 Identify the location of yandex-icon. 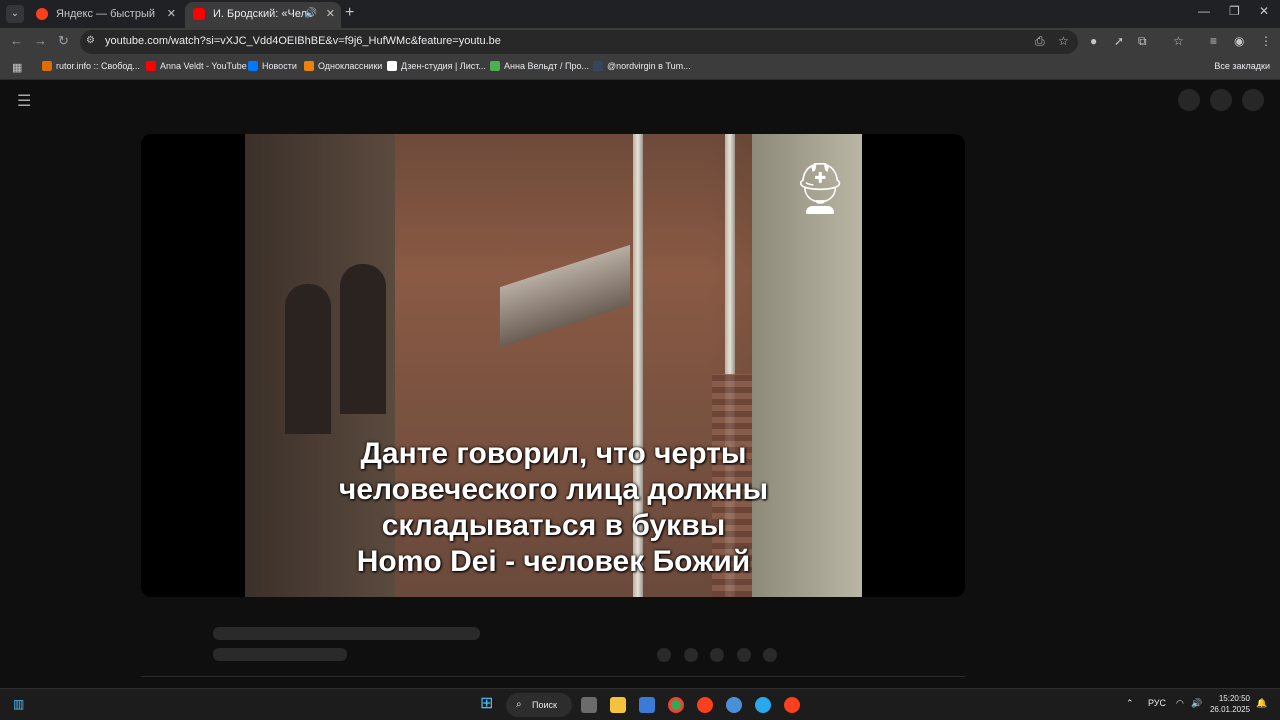
(792, 705).